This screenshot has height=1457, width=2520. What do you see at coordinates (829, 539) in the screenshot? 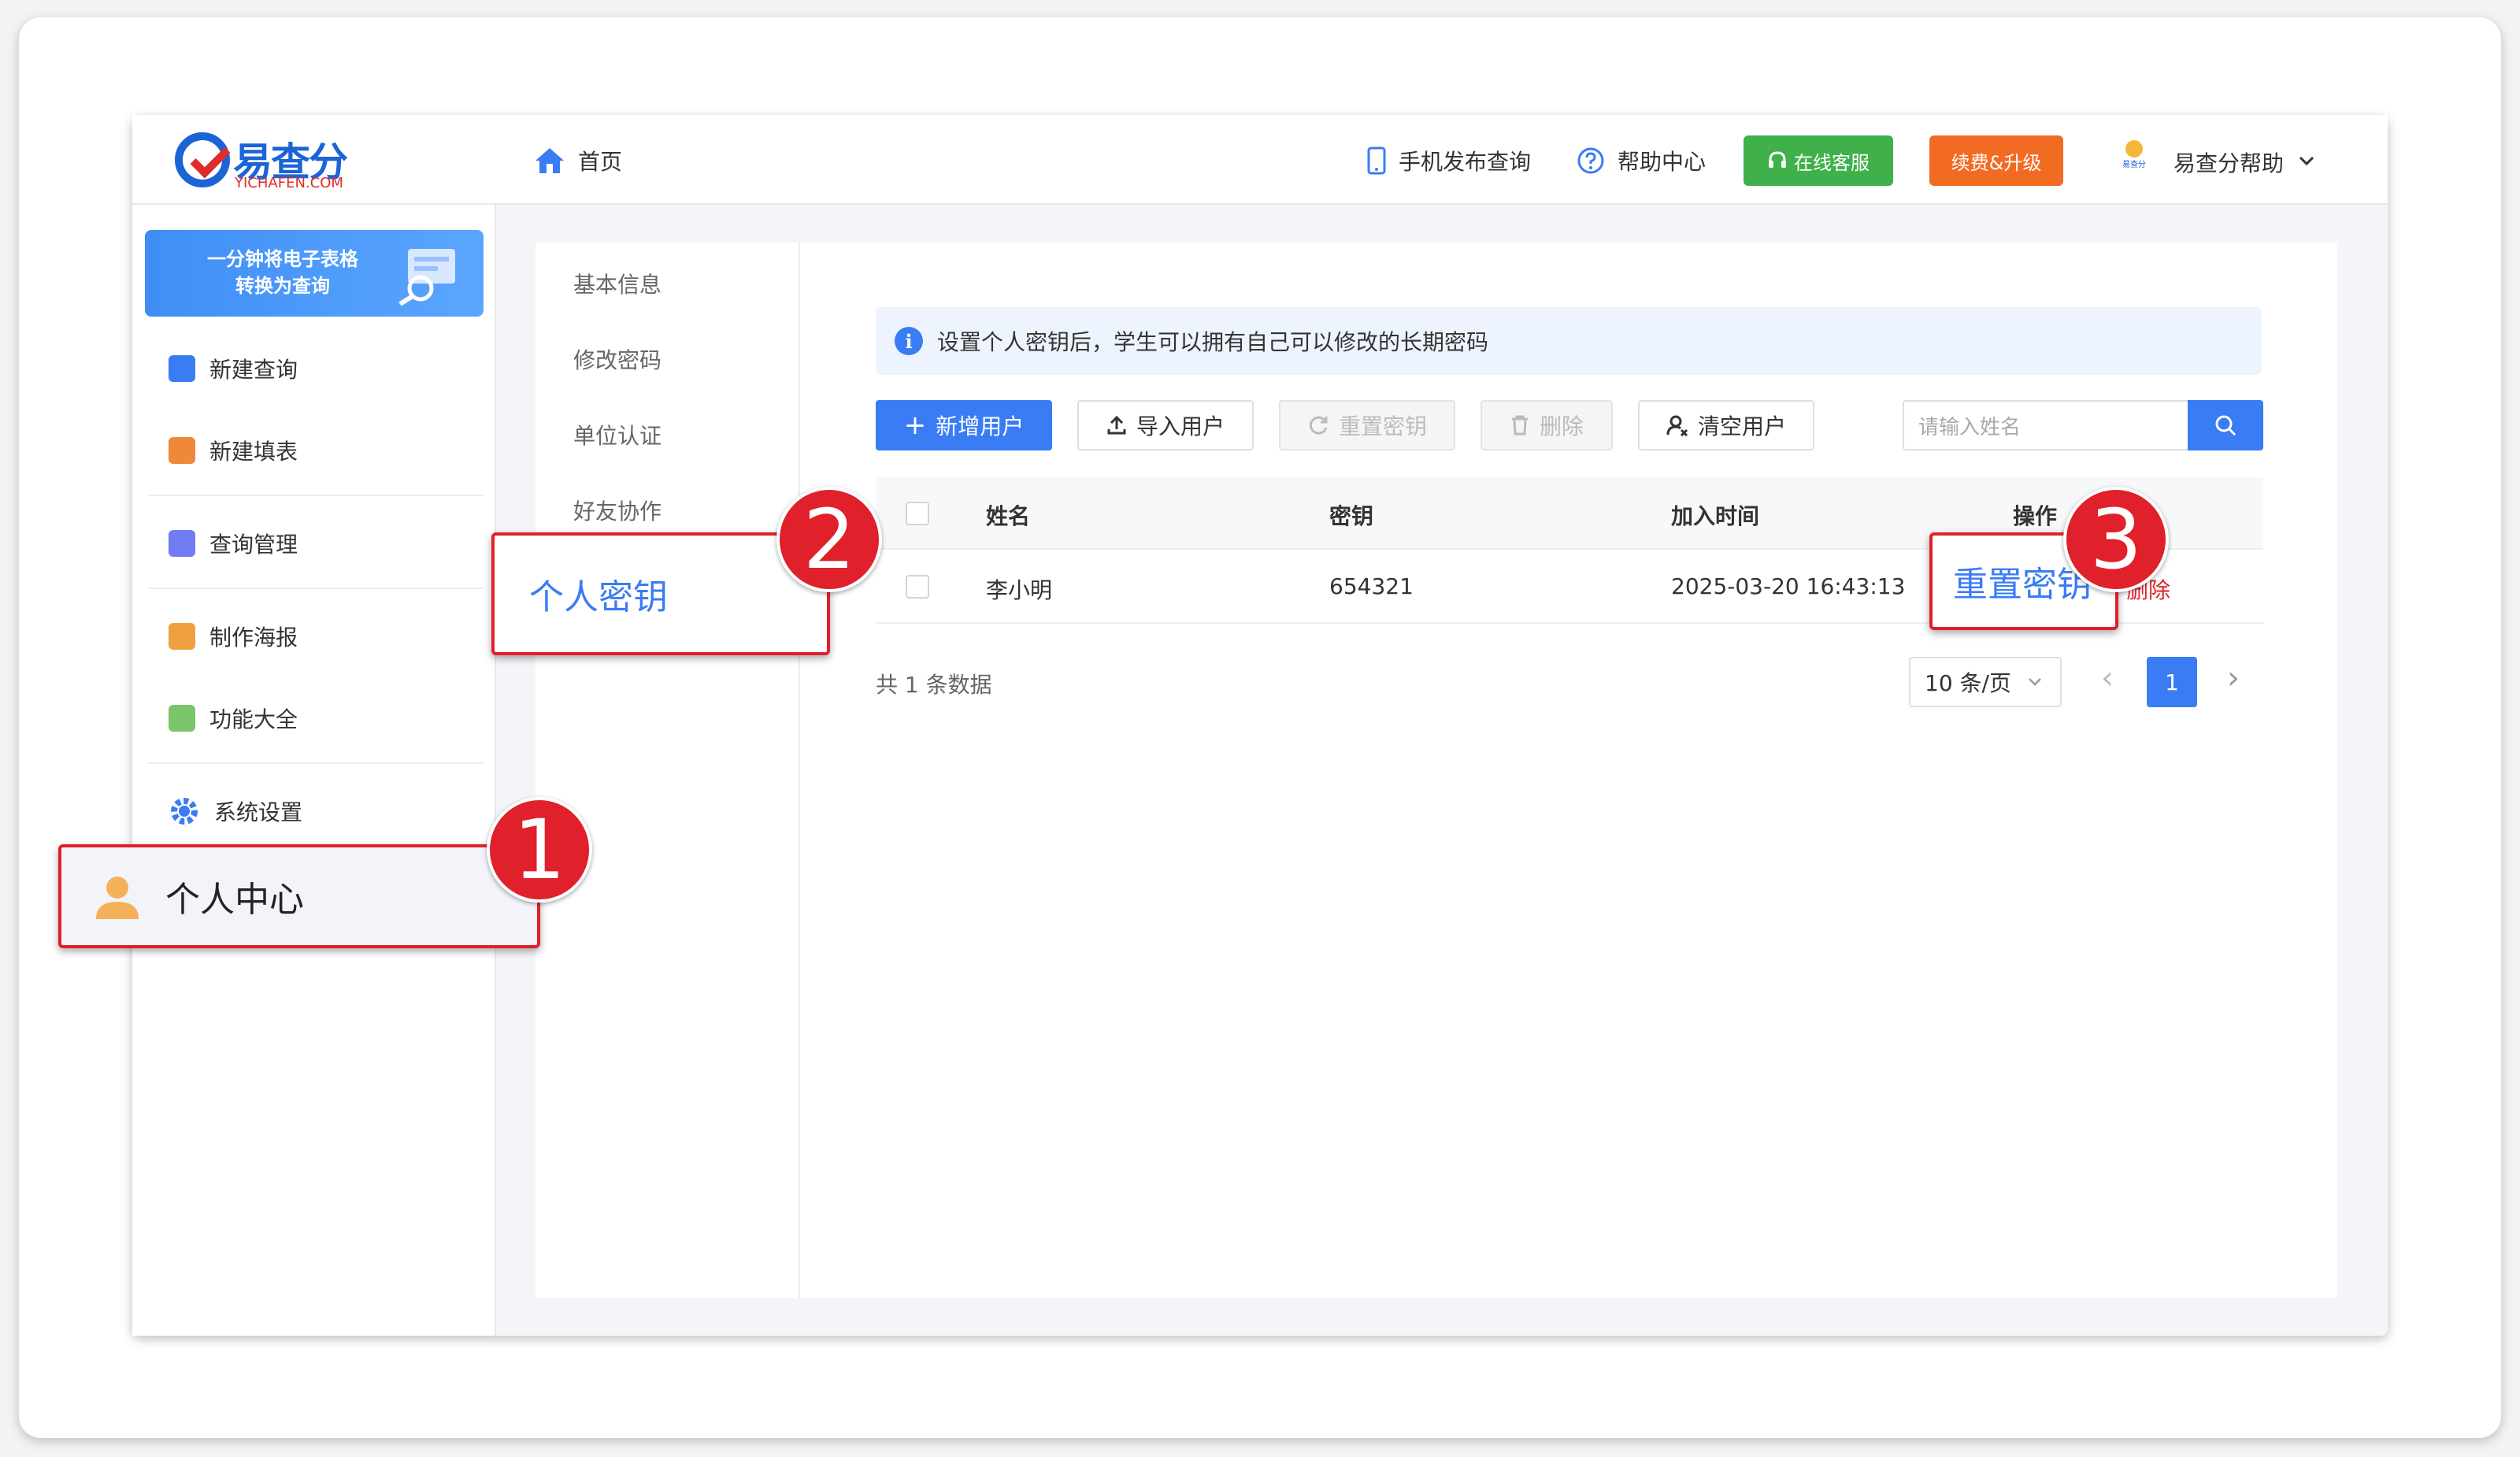
I see `callout-badge-2: 2` at bounding box center [829, 539].